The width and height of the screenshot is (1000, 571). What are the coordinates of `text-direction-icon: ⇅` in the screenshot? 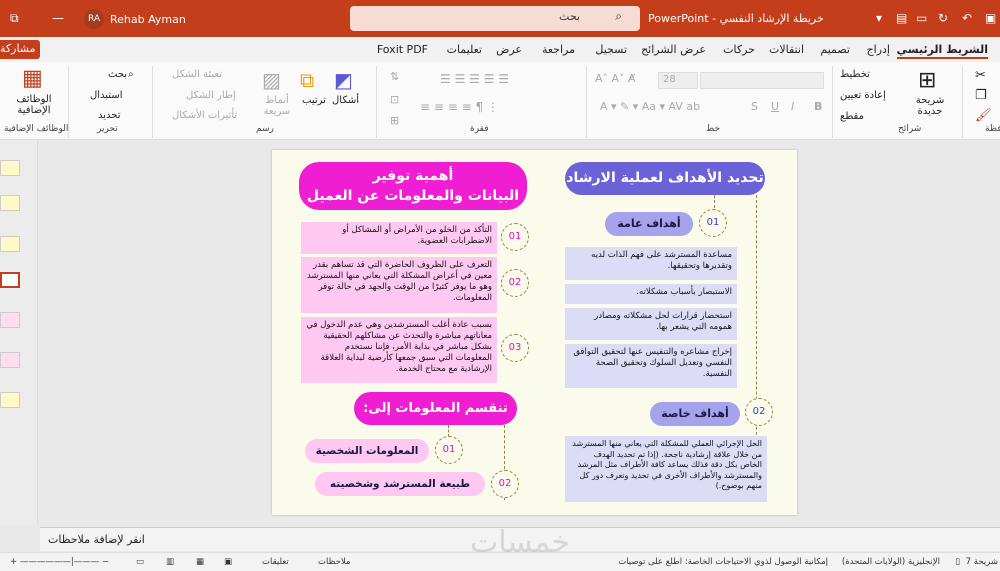 It's located at (394, 76).